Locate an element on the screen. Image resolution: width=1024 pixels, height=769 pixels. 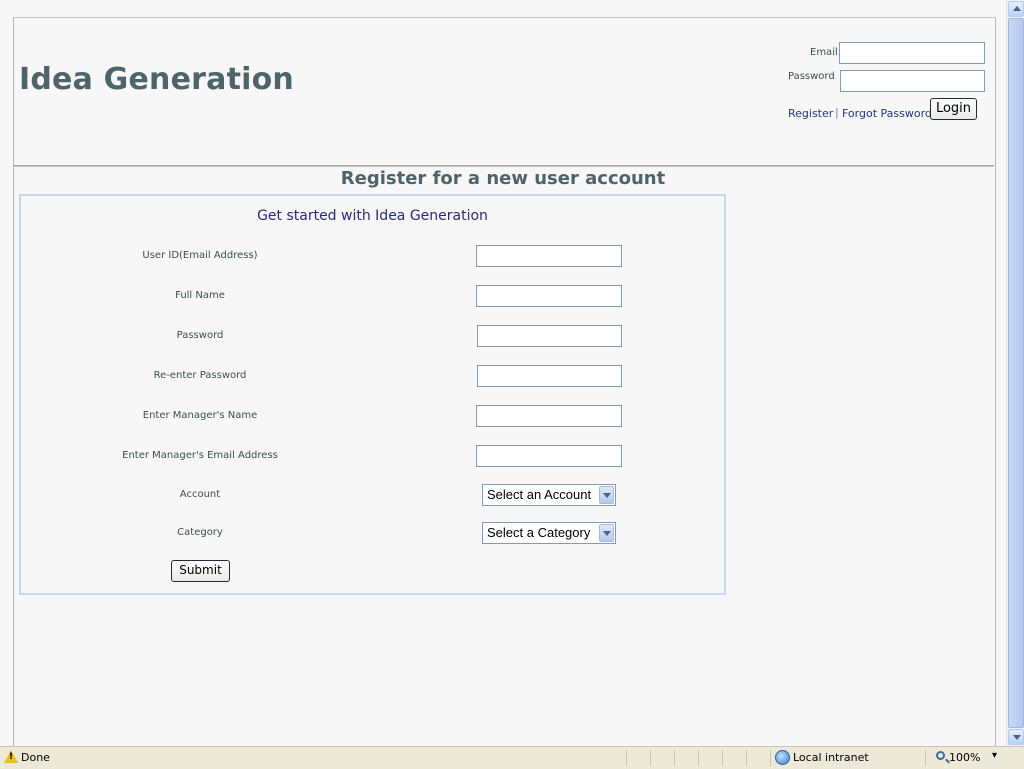
header-divider is located at coordinates (503, 166).